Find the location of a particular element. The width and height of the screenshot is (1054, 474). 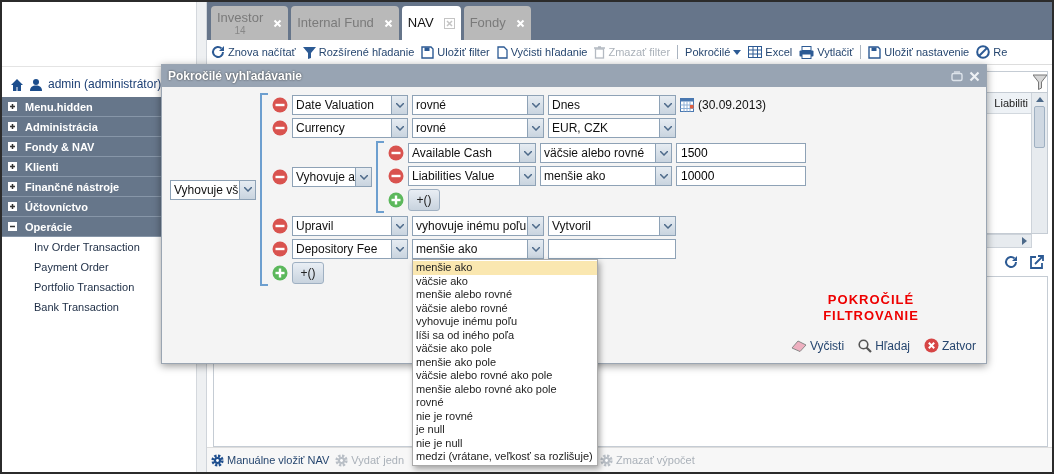

dropdown: menšie ako is located at coordinates (606, 176).